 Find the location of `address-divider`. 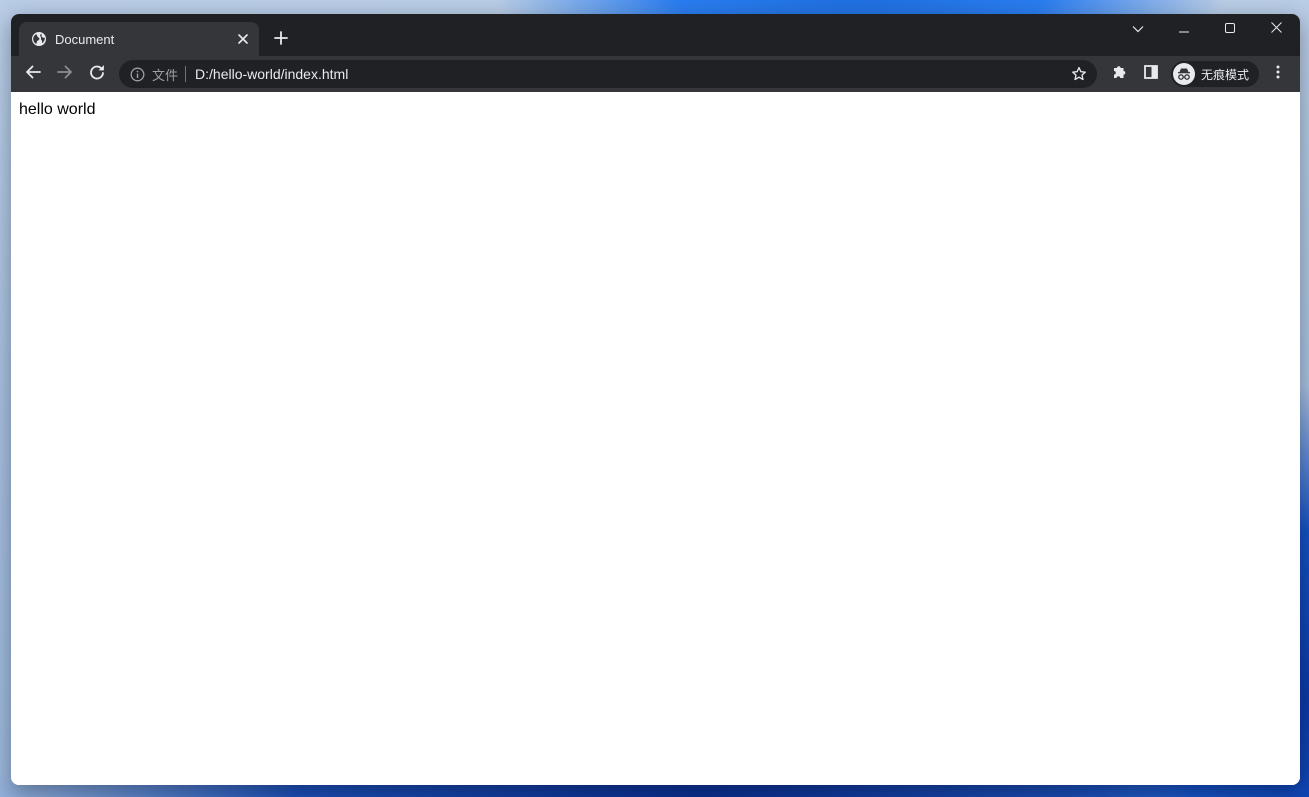

address-divider is located at coordinates (186, 74).